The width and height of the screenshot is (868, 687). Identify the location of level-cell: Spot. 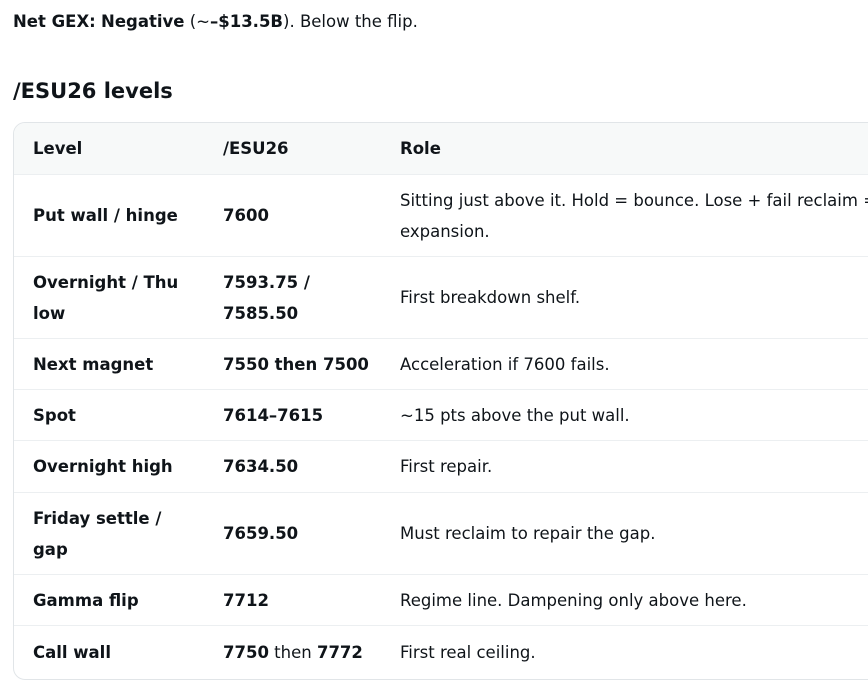
(54, 415).